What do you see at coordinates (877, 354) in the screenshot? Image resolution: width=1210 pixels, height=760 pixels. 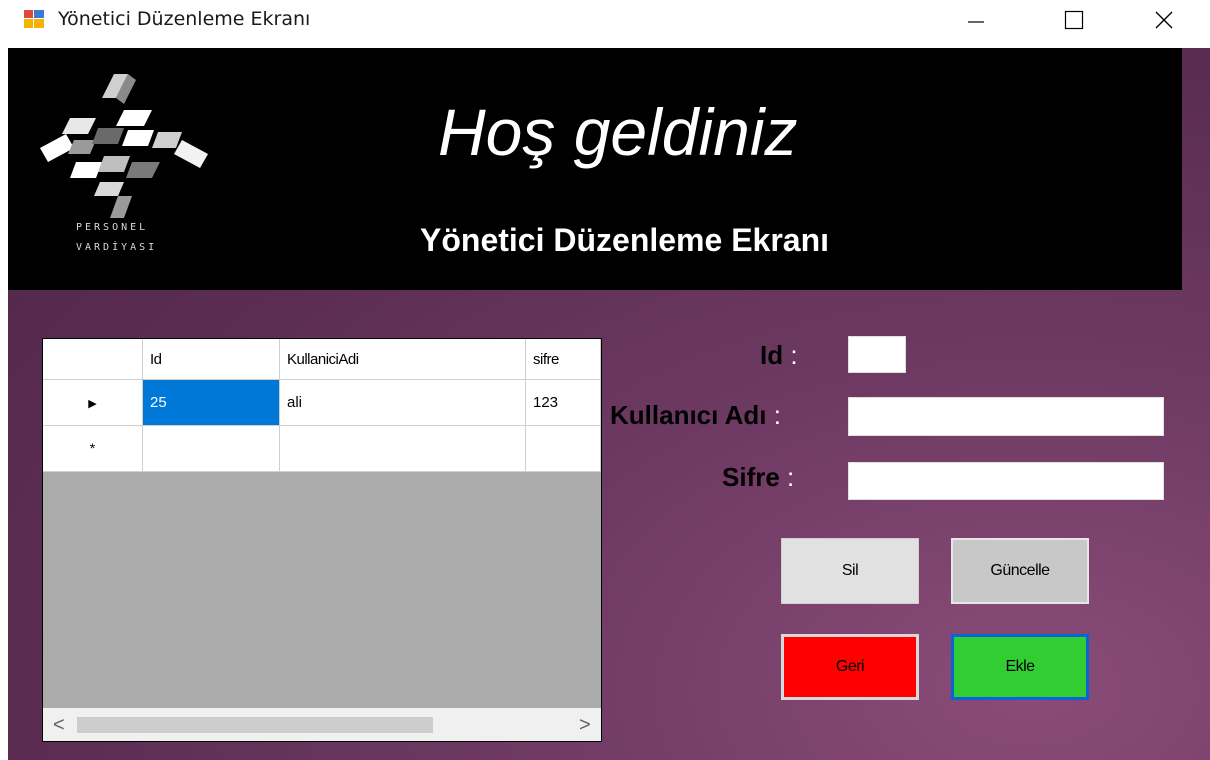 I see `id-field` at bounding box center [877, 354].